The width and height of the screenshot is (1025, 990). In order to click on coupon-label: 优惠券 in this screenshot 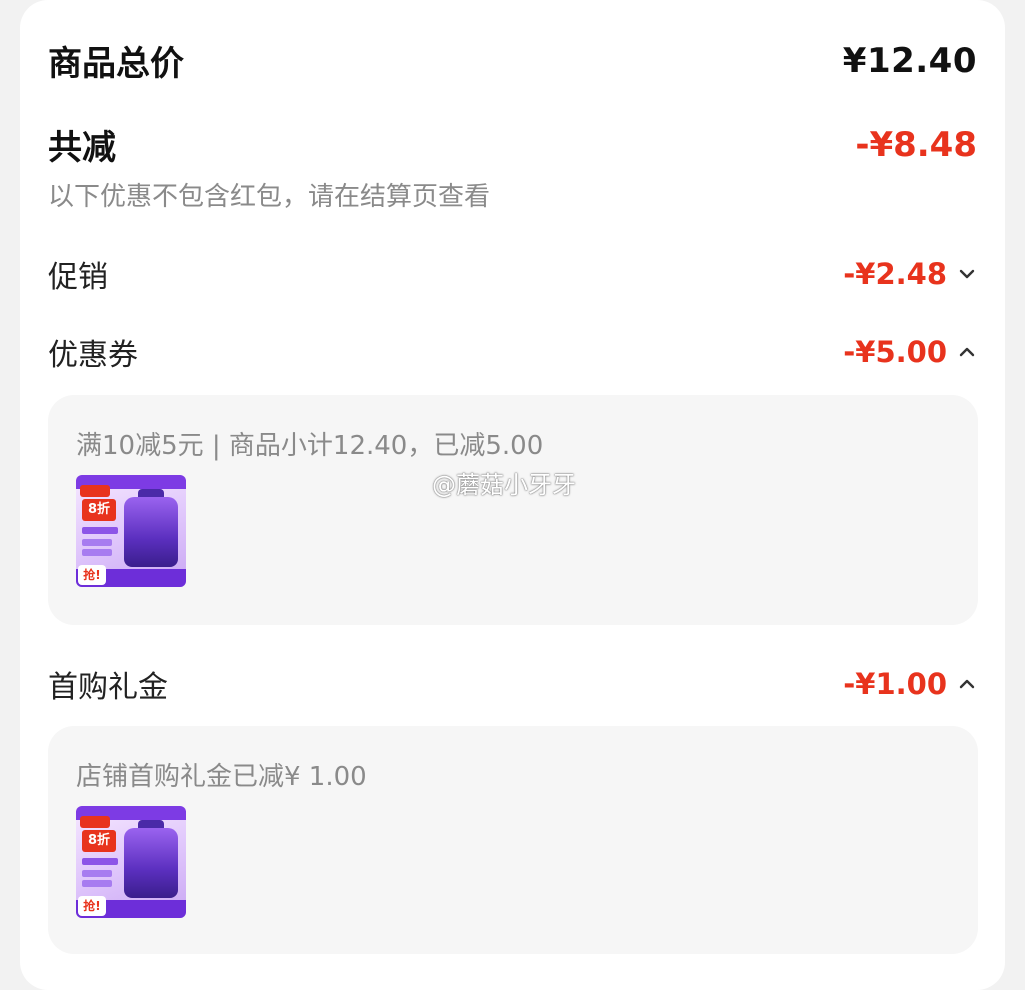, I will do `click(93, 355)`.